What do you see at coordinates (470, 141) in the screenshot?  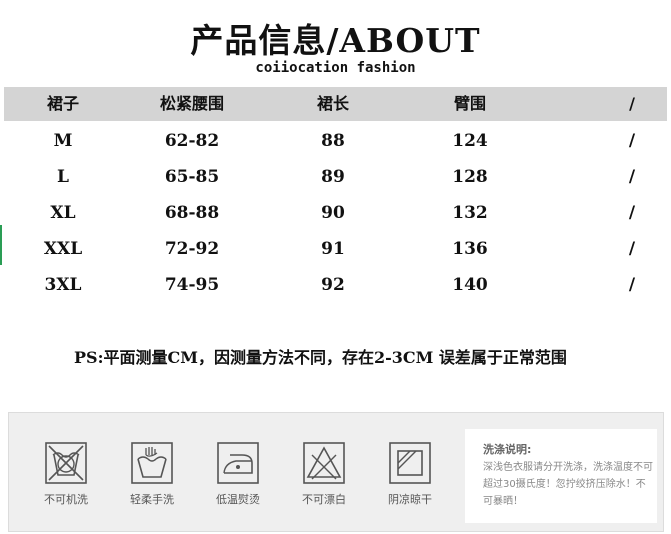 I see `table-cell: 124` at bounding box center [470, 141].